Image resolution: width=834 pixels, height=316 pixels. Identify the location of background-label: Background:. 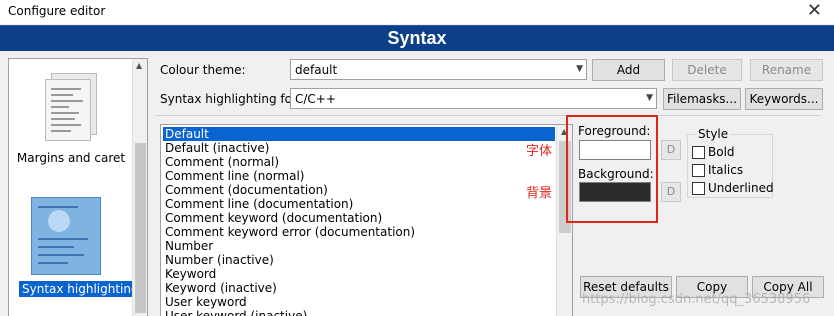
(616, 174).